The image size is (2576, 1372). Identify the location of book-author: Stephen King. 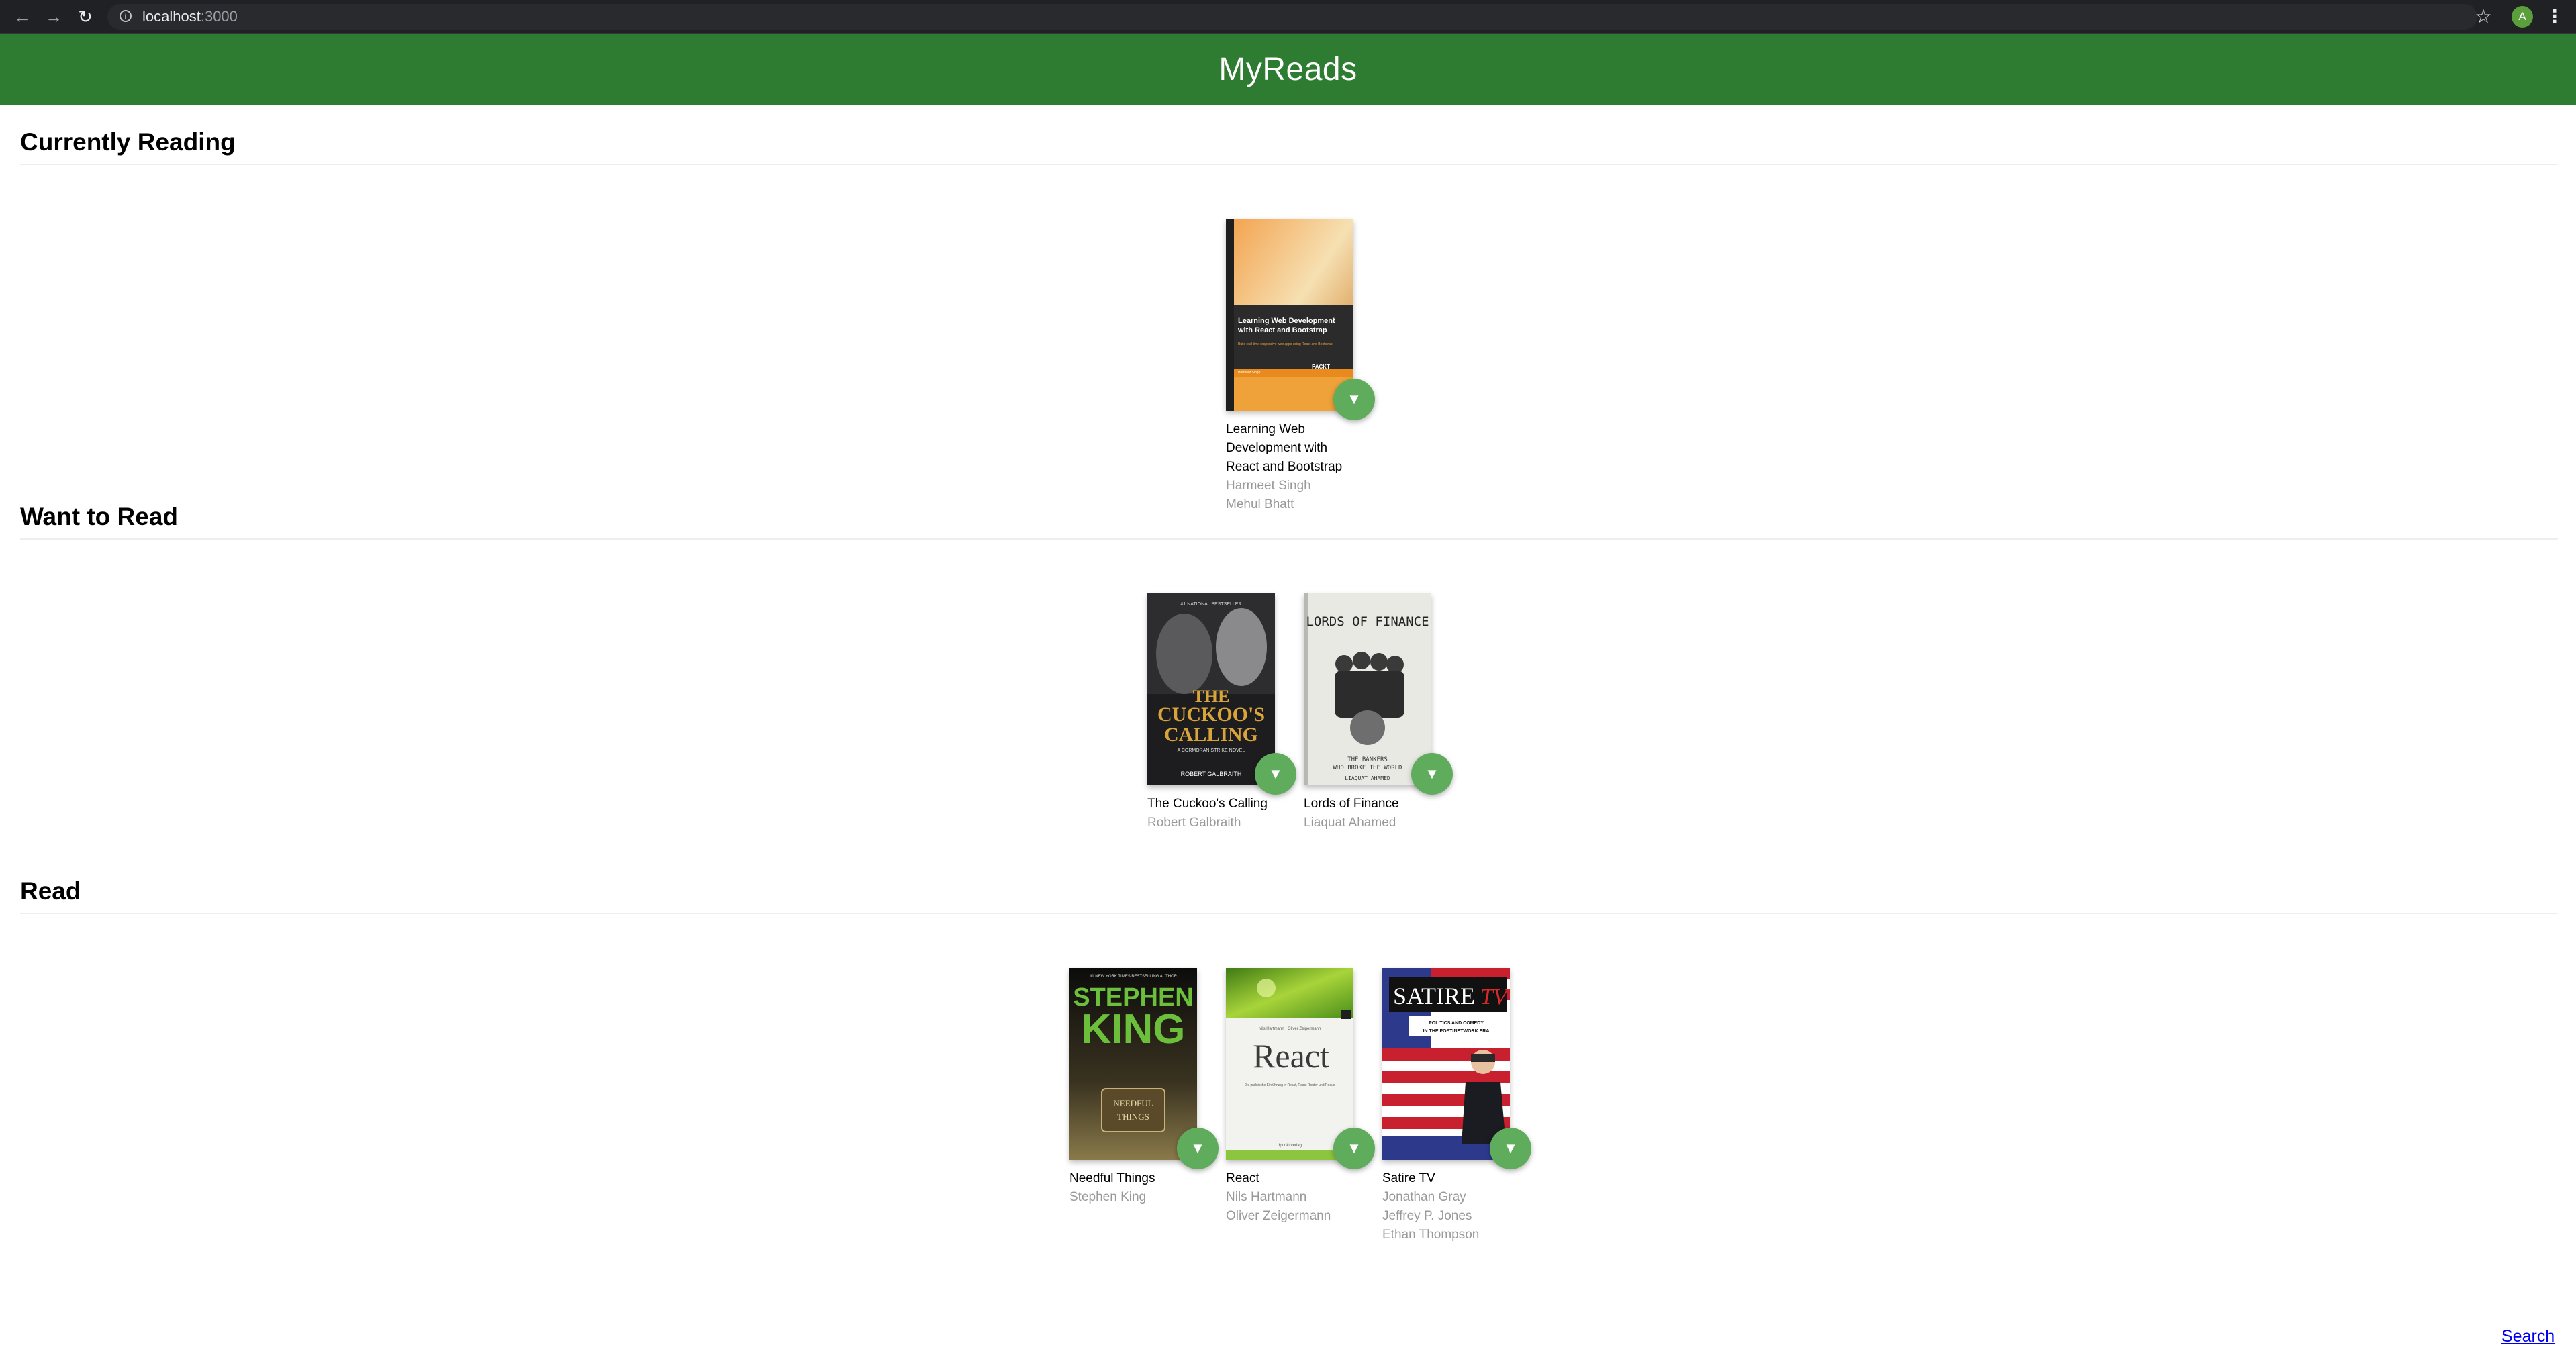
(1108, 1197).